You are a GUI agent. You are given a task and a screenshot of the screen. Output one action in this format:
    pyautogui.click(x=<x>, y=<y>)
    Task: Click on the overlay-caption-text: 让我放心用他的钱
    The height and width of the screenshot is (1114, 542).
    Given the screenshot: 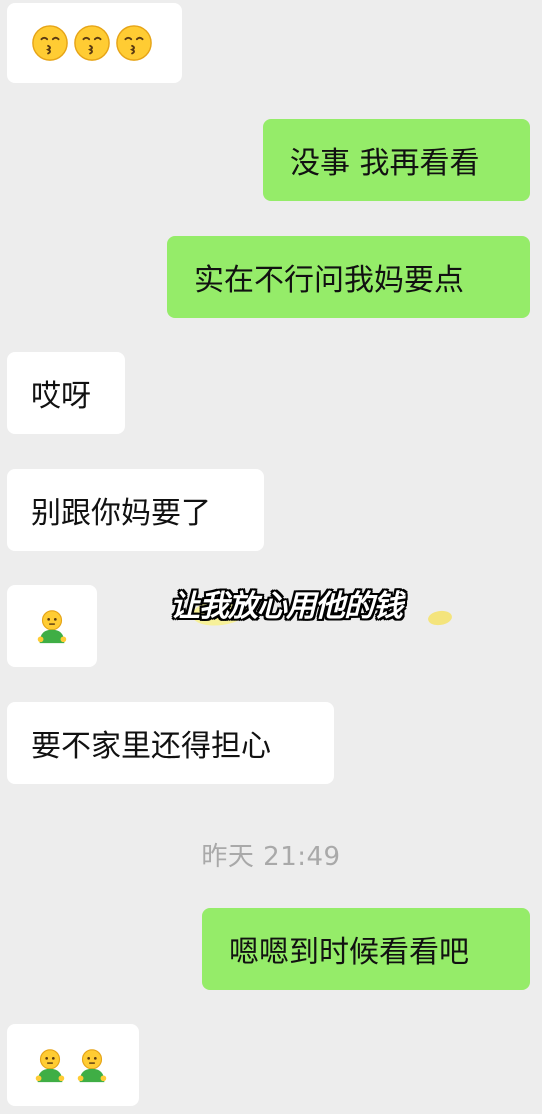 What is the action you would take?
    pyautogui.click(x=286, y=606)
    